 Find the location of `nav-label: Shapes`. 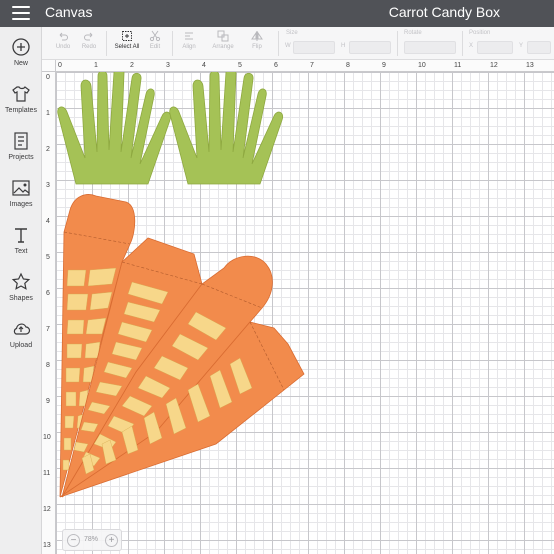

nav-label: Shapes is located at coordinates (21, 298).